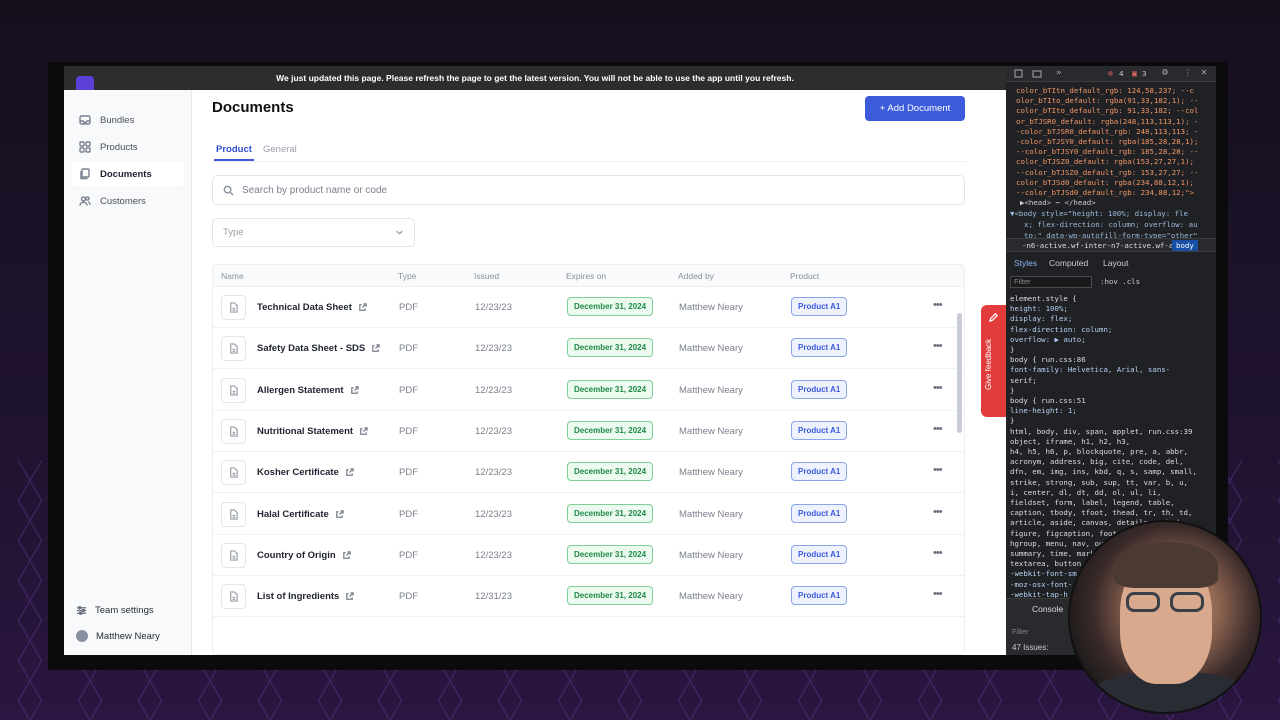 This screenshot has width=1280, height=720. What do you see at coordinates (1105, 162) in the screenshot?
I see `devtools-code-line: color_bTJSZ0_default: rgba(153,27,27,1);` at bounding box center [1105, 162].